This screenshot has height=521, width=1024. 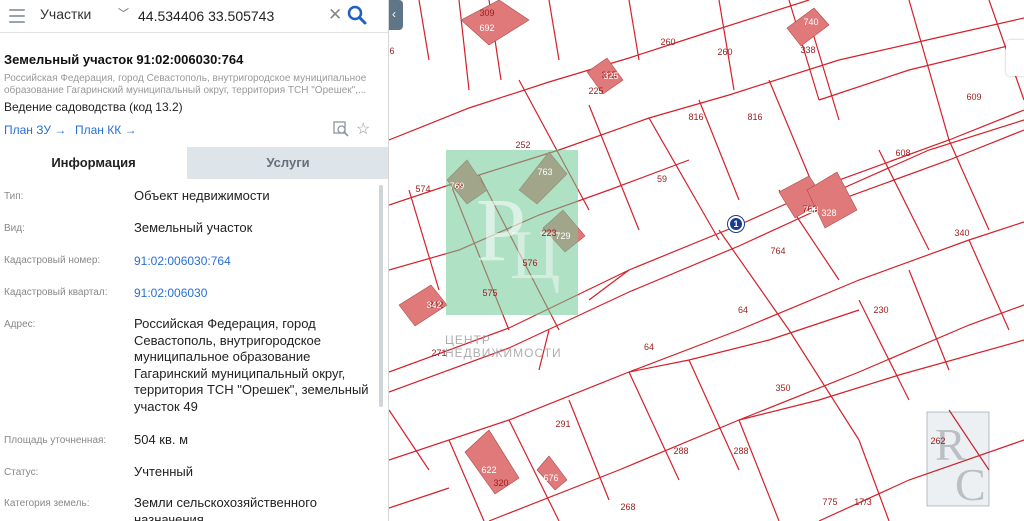 I want to click on building-number: 763, so click(x=545, y=172).